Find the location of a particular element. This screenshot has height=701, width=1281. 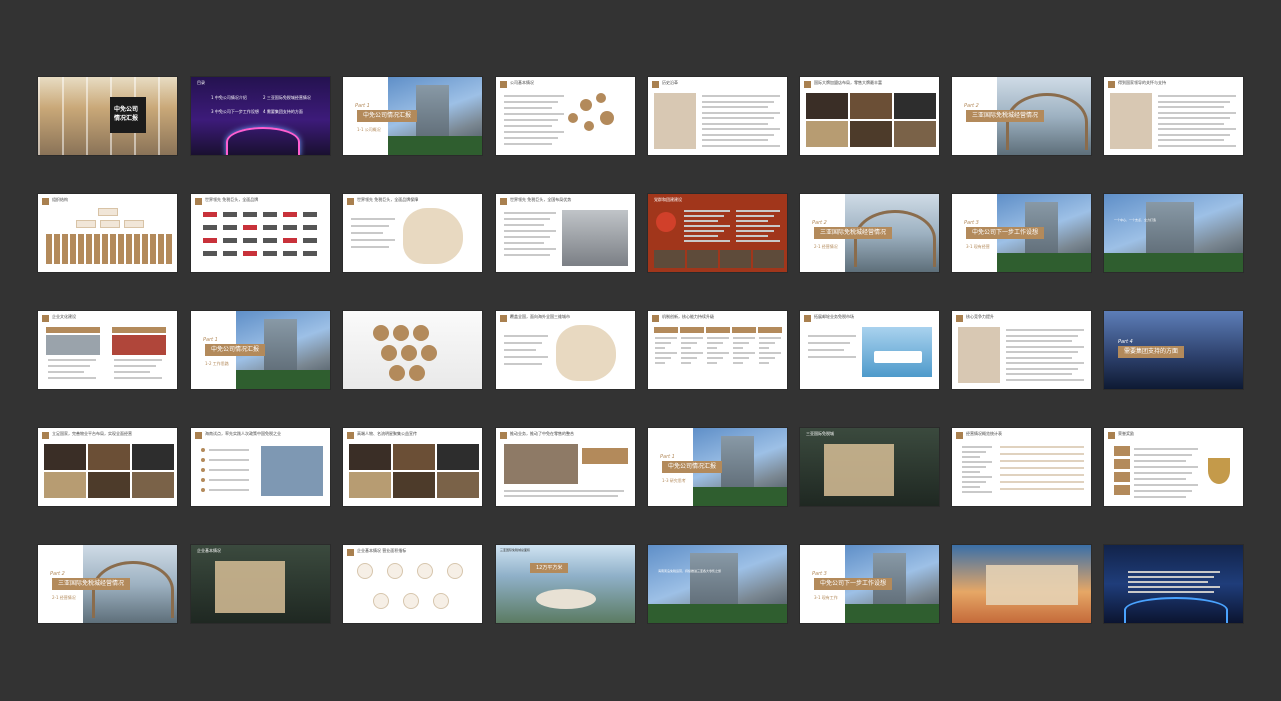

slide-thumbnail-33: Part 2 三亚国际免税城经营情况 2-1 经营情况 is located at coordinates (107, 584).